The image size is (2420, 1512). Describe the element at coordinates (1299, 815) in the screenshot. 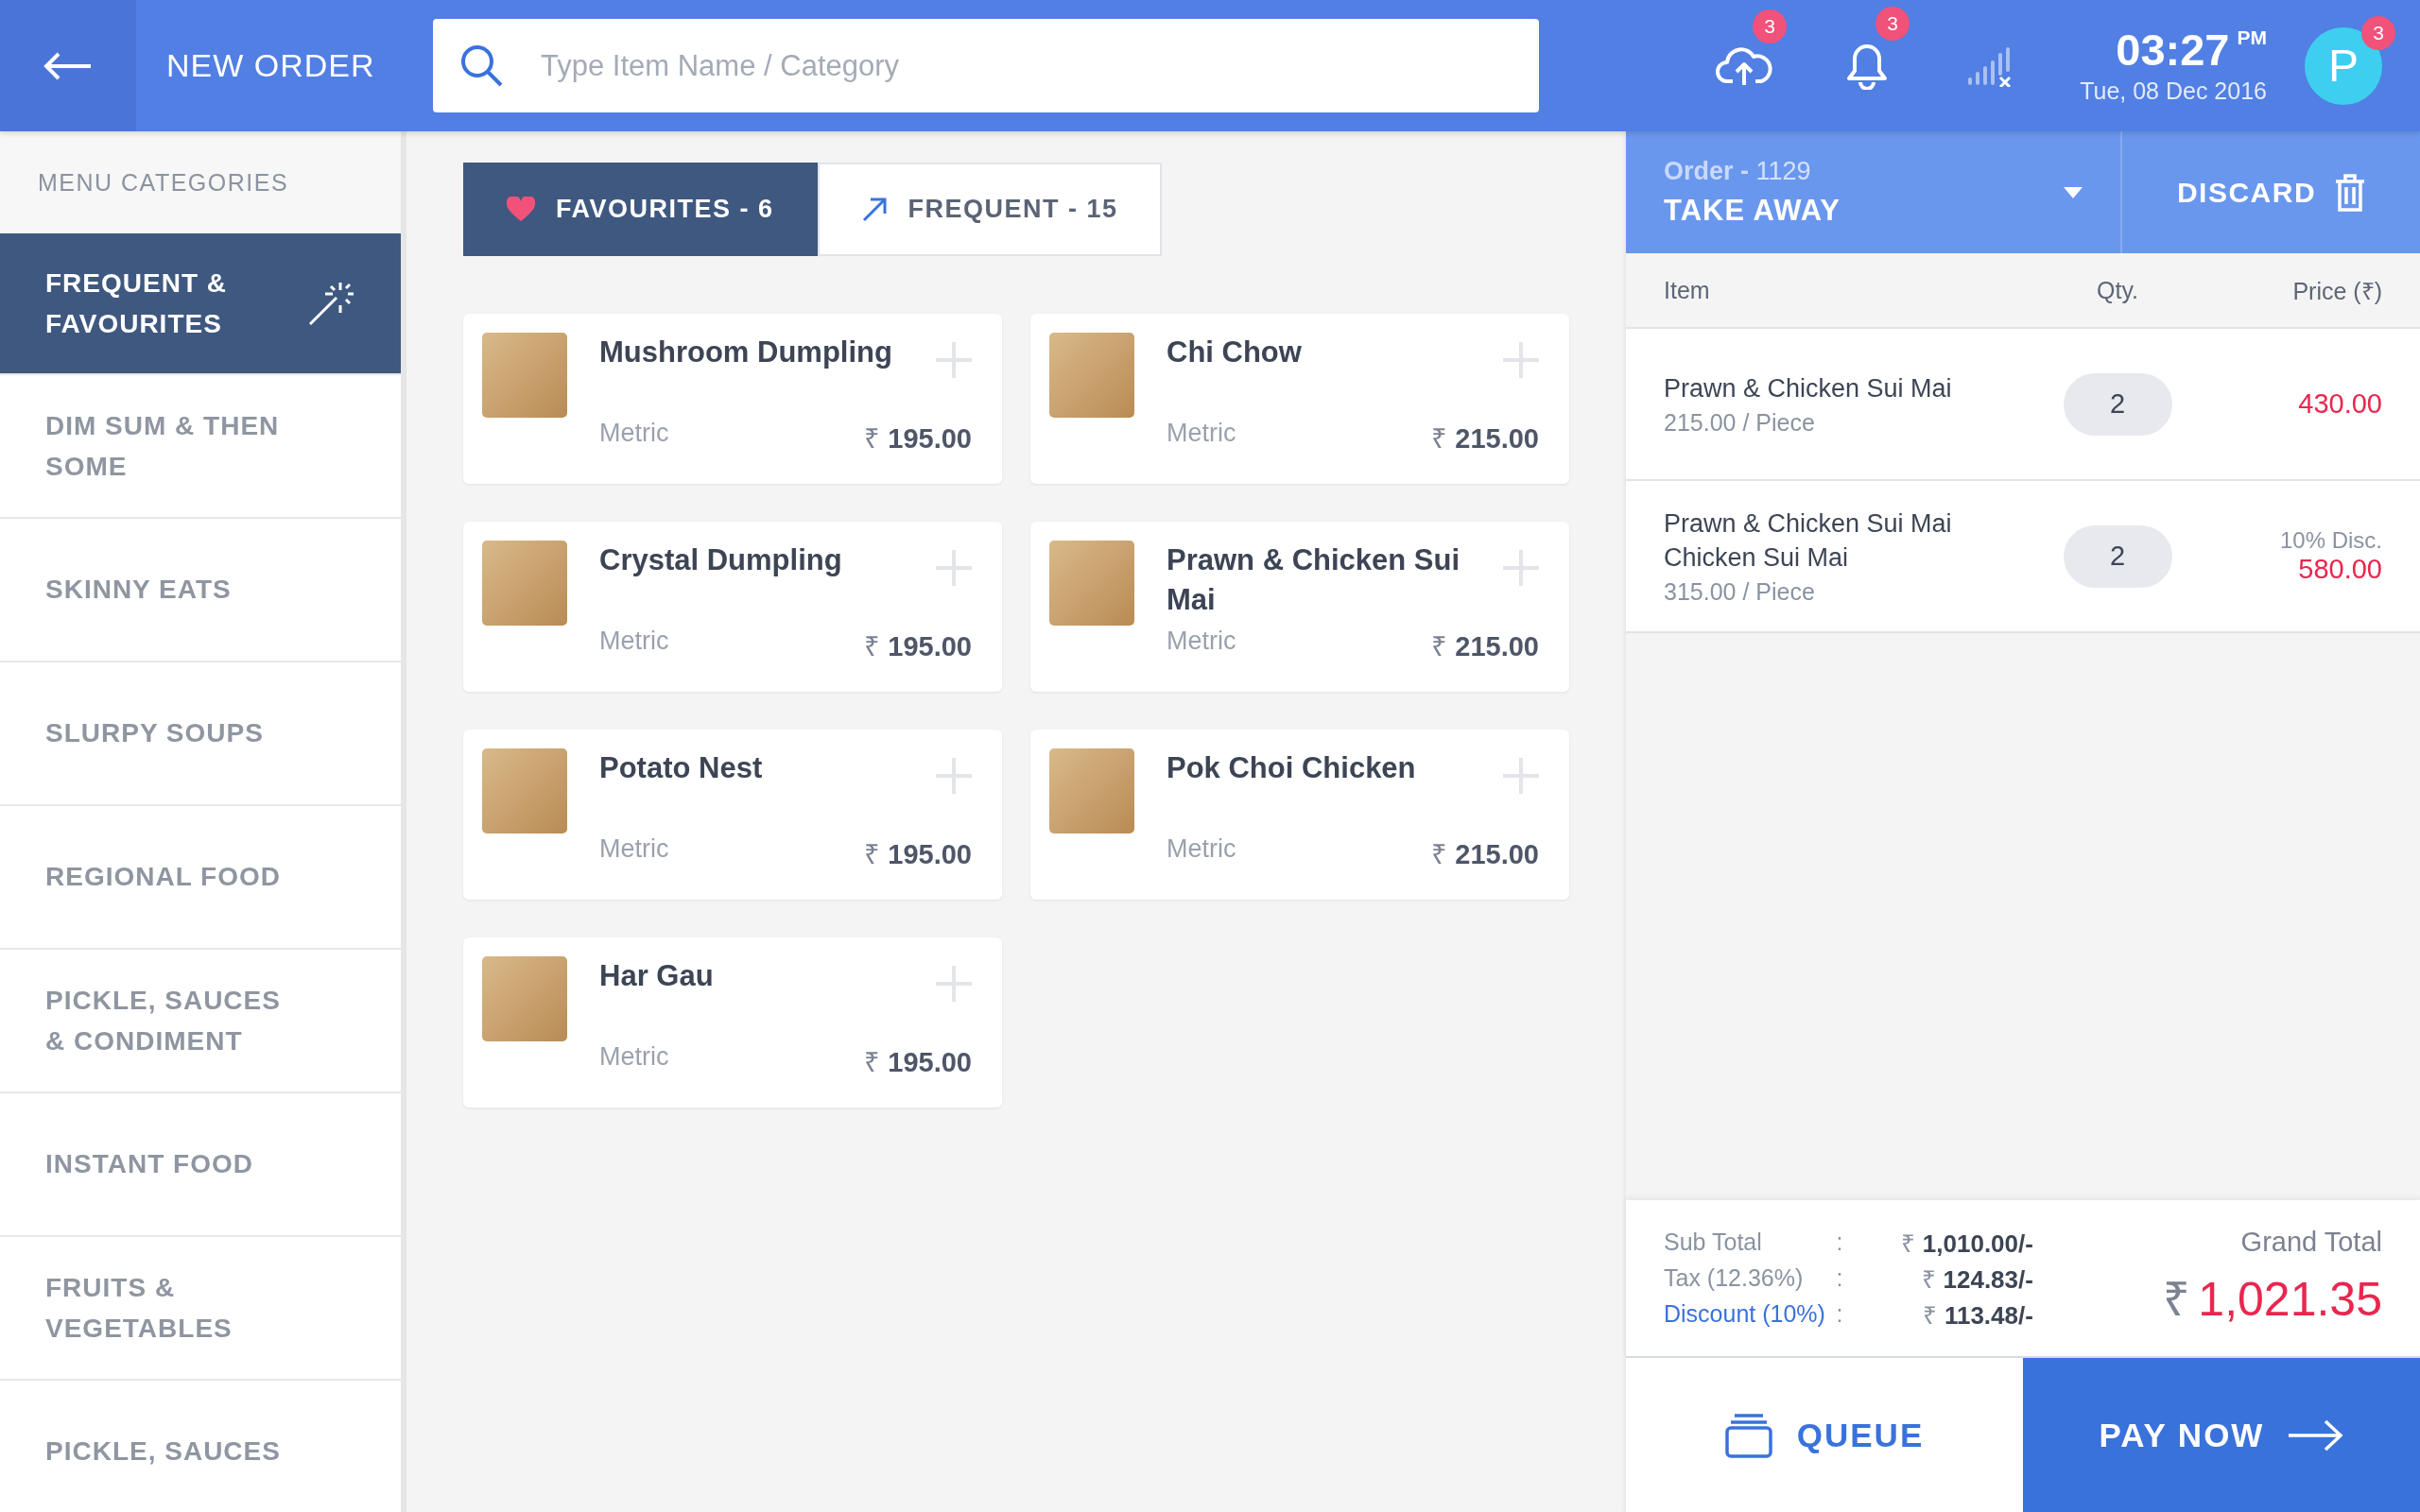

I see `menu-item-card: Pok Choi Chicken Metric ₹ 215.00` at that location.